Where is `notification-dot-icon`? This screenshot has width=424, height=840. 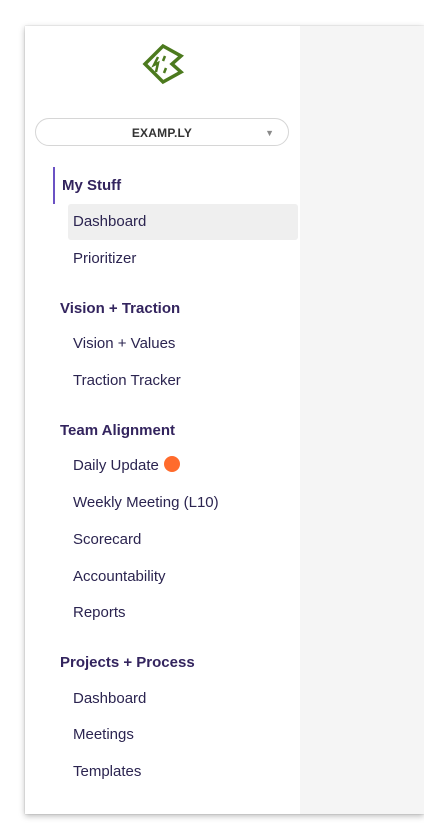 notification-dot-icon is located at coordinates (171, 464).